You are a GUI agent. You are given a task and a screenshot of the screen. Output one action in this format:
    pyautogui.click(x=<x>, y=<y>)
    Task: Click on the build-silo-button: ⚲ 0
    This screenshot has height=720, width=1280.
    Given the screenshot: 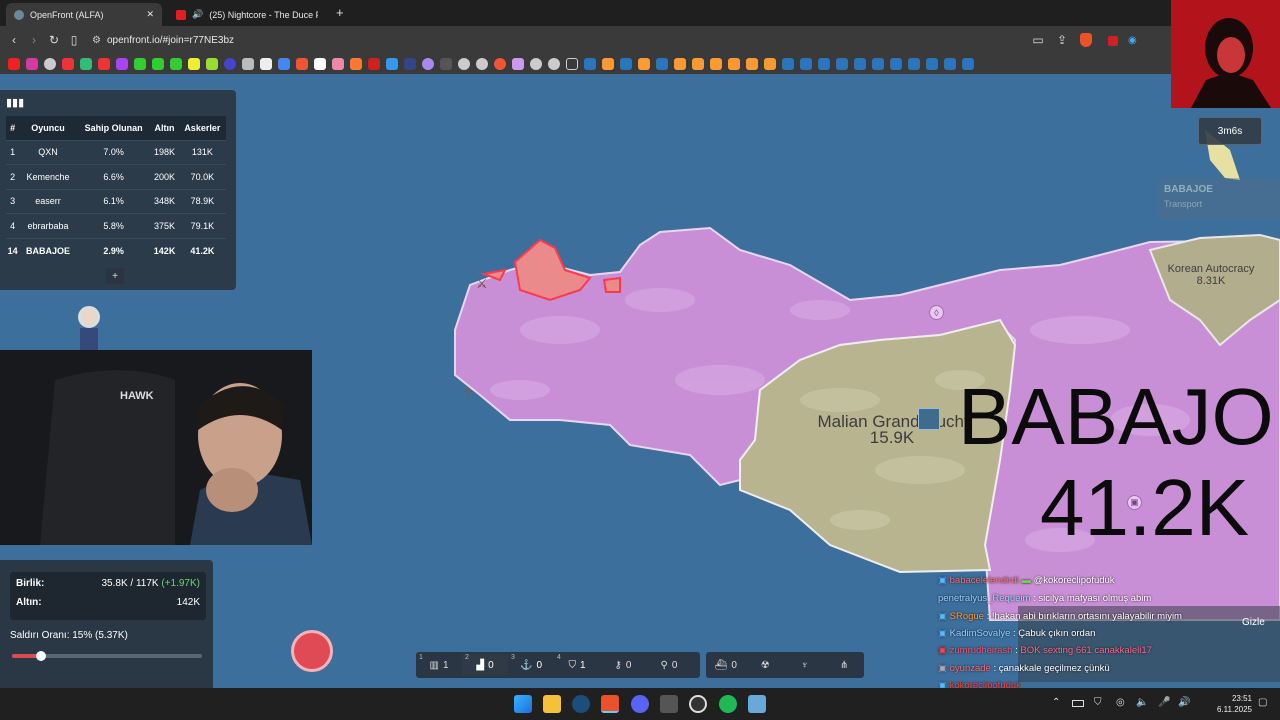 What is the action you would take?
    pyautogui.click(x=669, y=665)
    